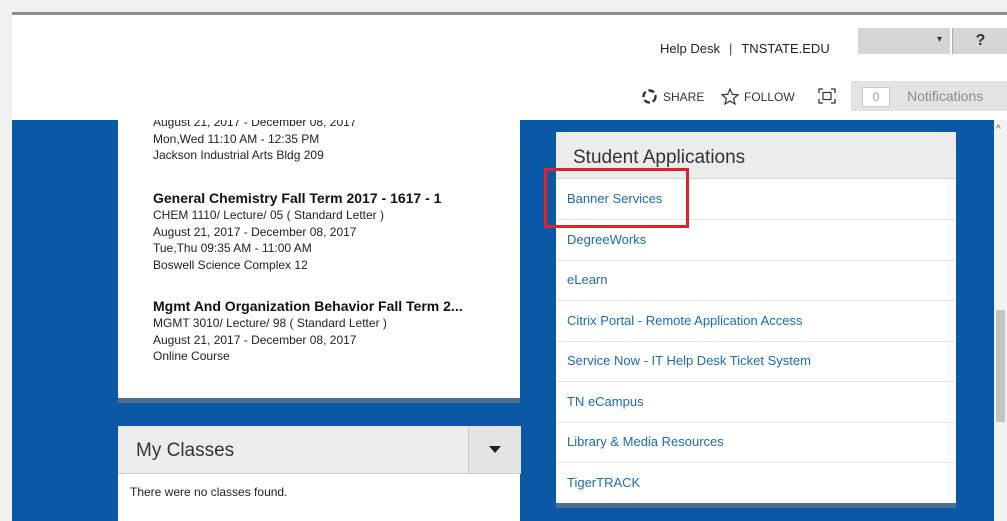  Describe the element at coordinates (659, 157) in the screenshot. I see `student-applications-title: Student Applications` at that location.